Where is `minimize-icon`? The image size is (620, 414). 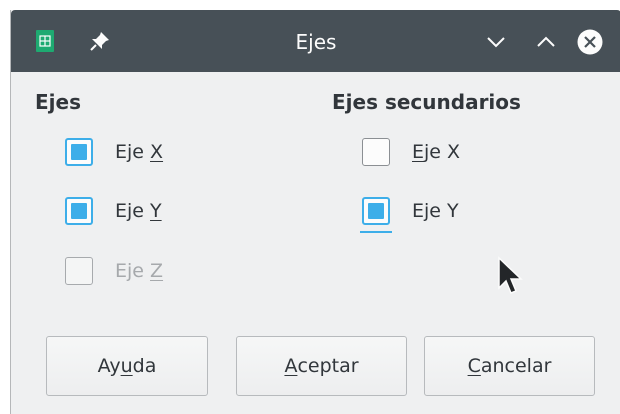
minimize-icon is located at coordinates (496, 42).